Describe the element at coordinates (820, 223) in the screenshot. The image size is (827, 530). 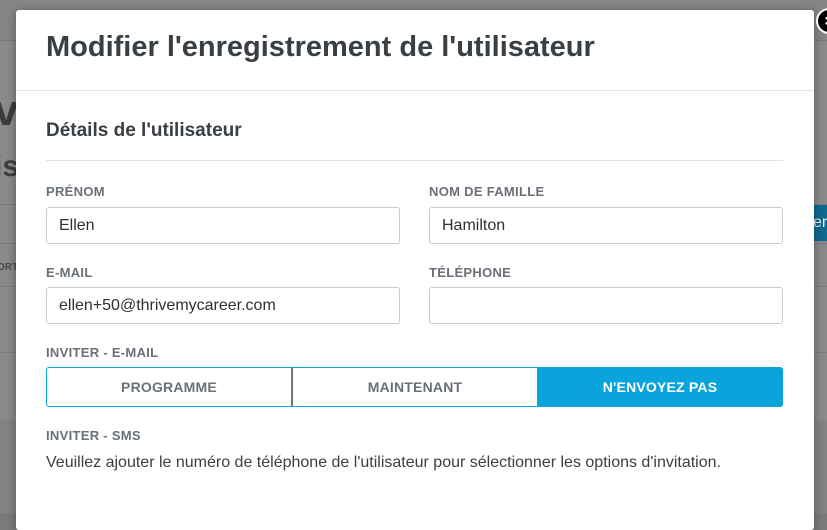
I see `background-action-button: er` at that location.